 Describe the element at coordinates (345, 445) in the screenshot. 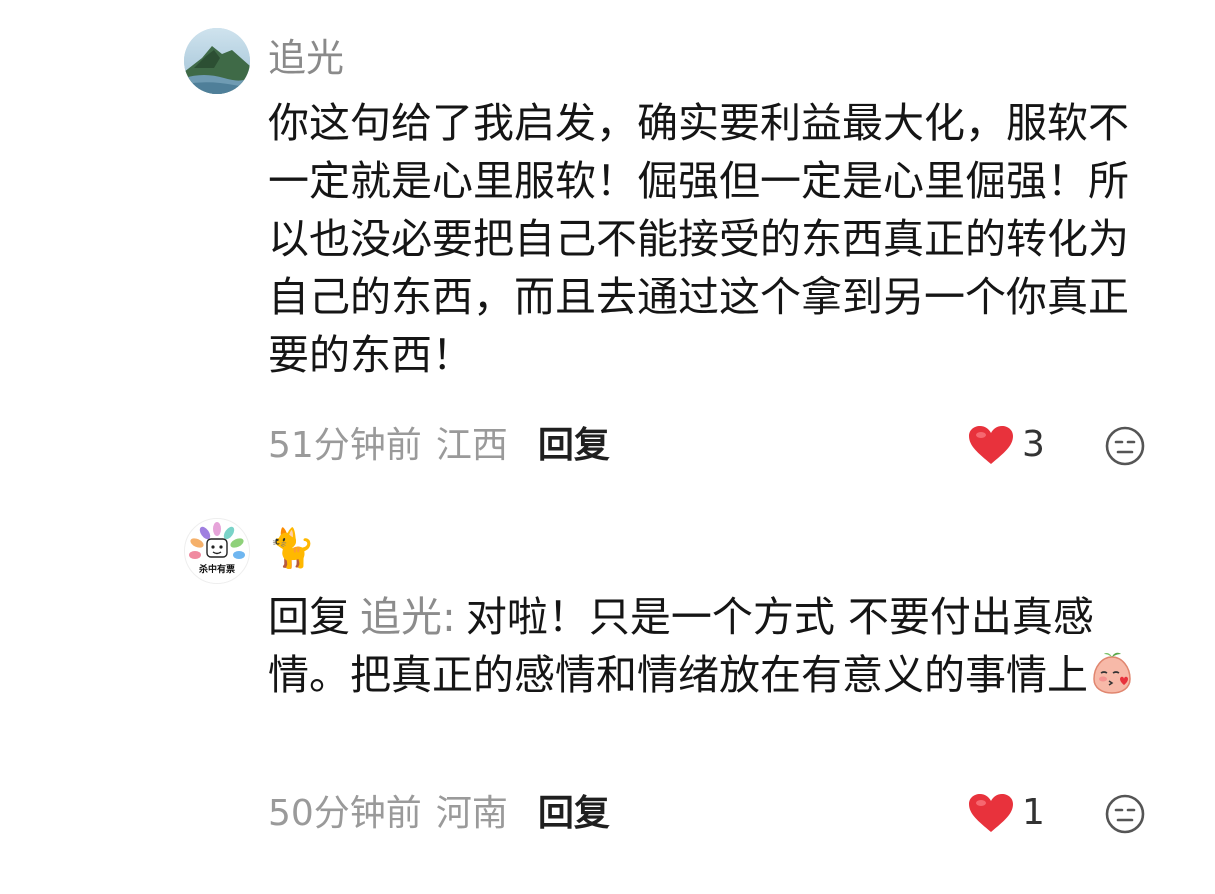

I see `timestamp: 51分钟前` at that location.